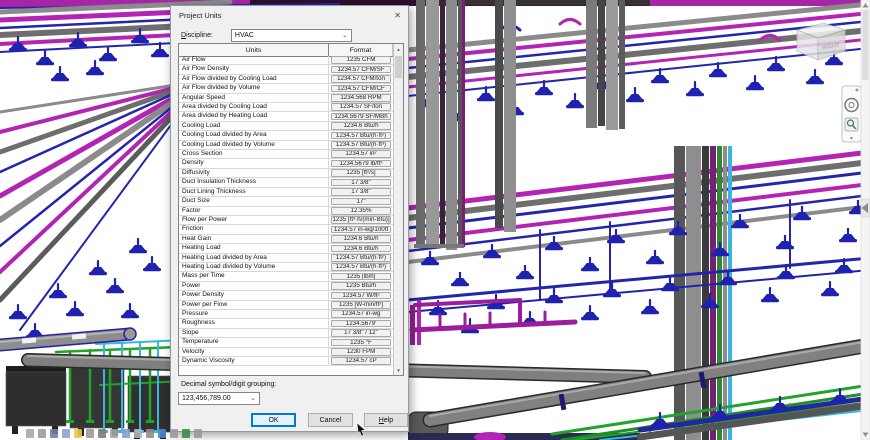 Image resolution: width=870 pixels, height=440 pixels. What do you see at coordinates (857, 90) in the screenshot?
I see `navbar-gear-icon` at bounding box center [857, 90].